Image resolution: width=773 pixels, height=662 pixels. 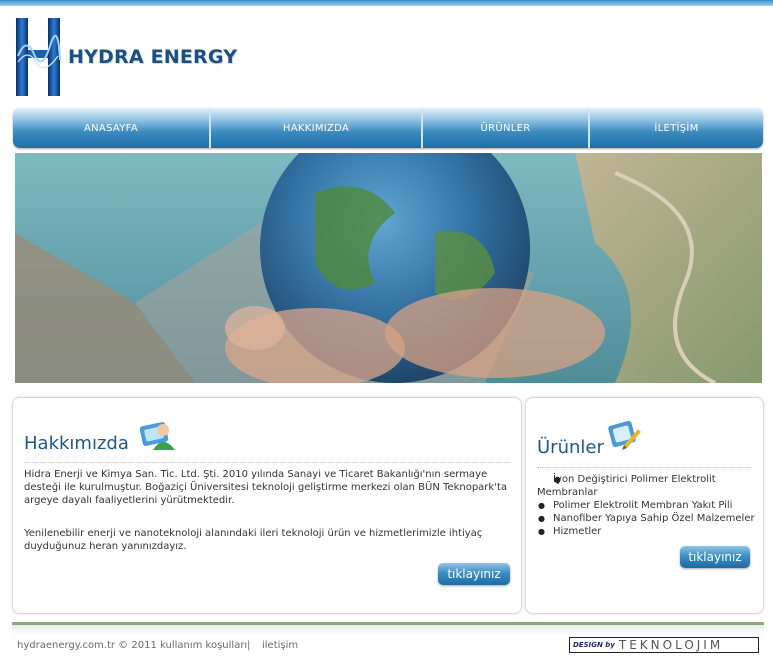 What do you see at coordinates (153, 57) in the screenshot?
I see `brand-name: HYDRA ENERGY` at bounding box center [153, 57].